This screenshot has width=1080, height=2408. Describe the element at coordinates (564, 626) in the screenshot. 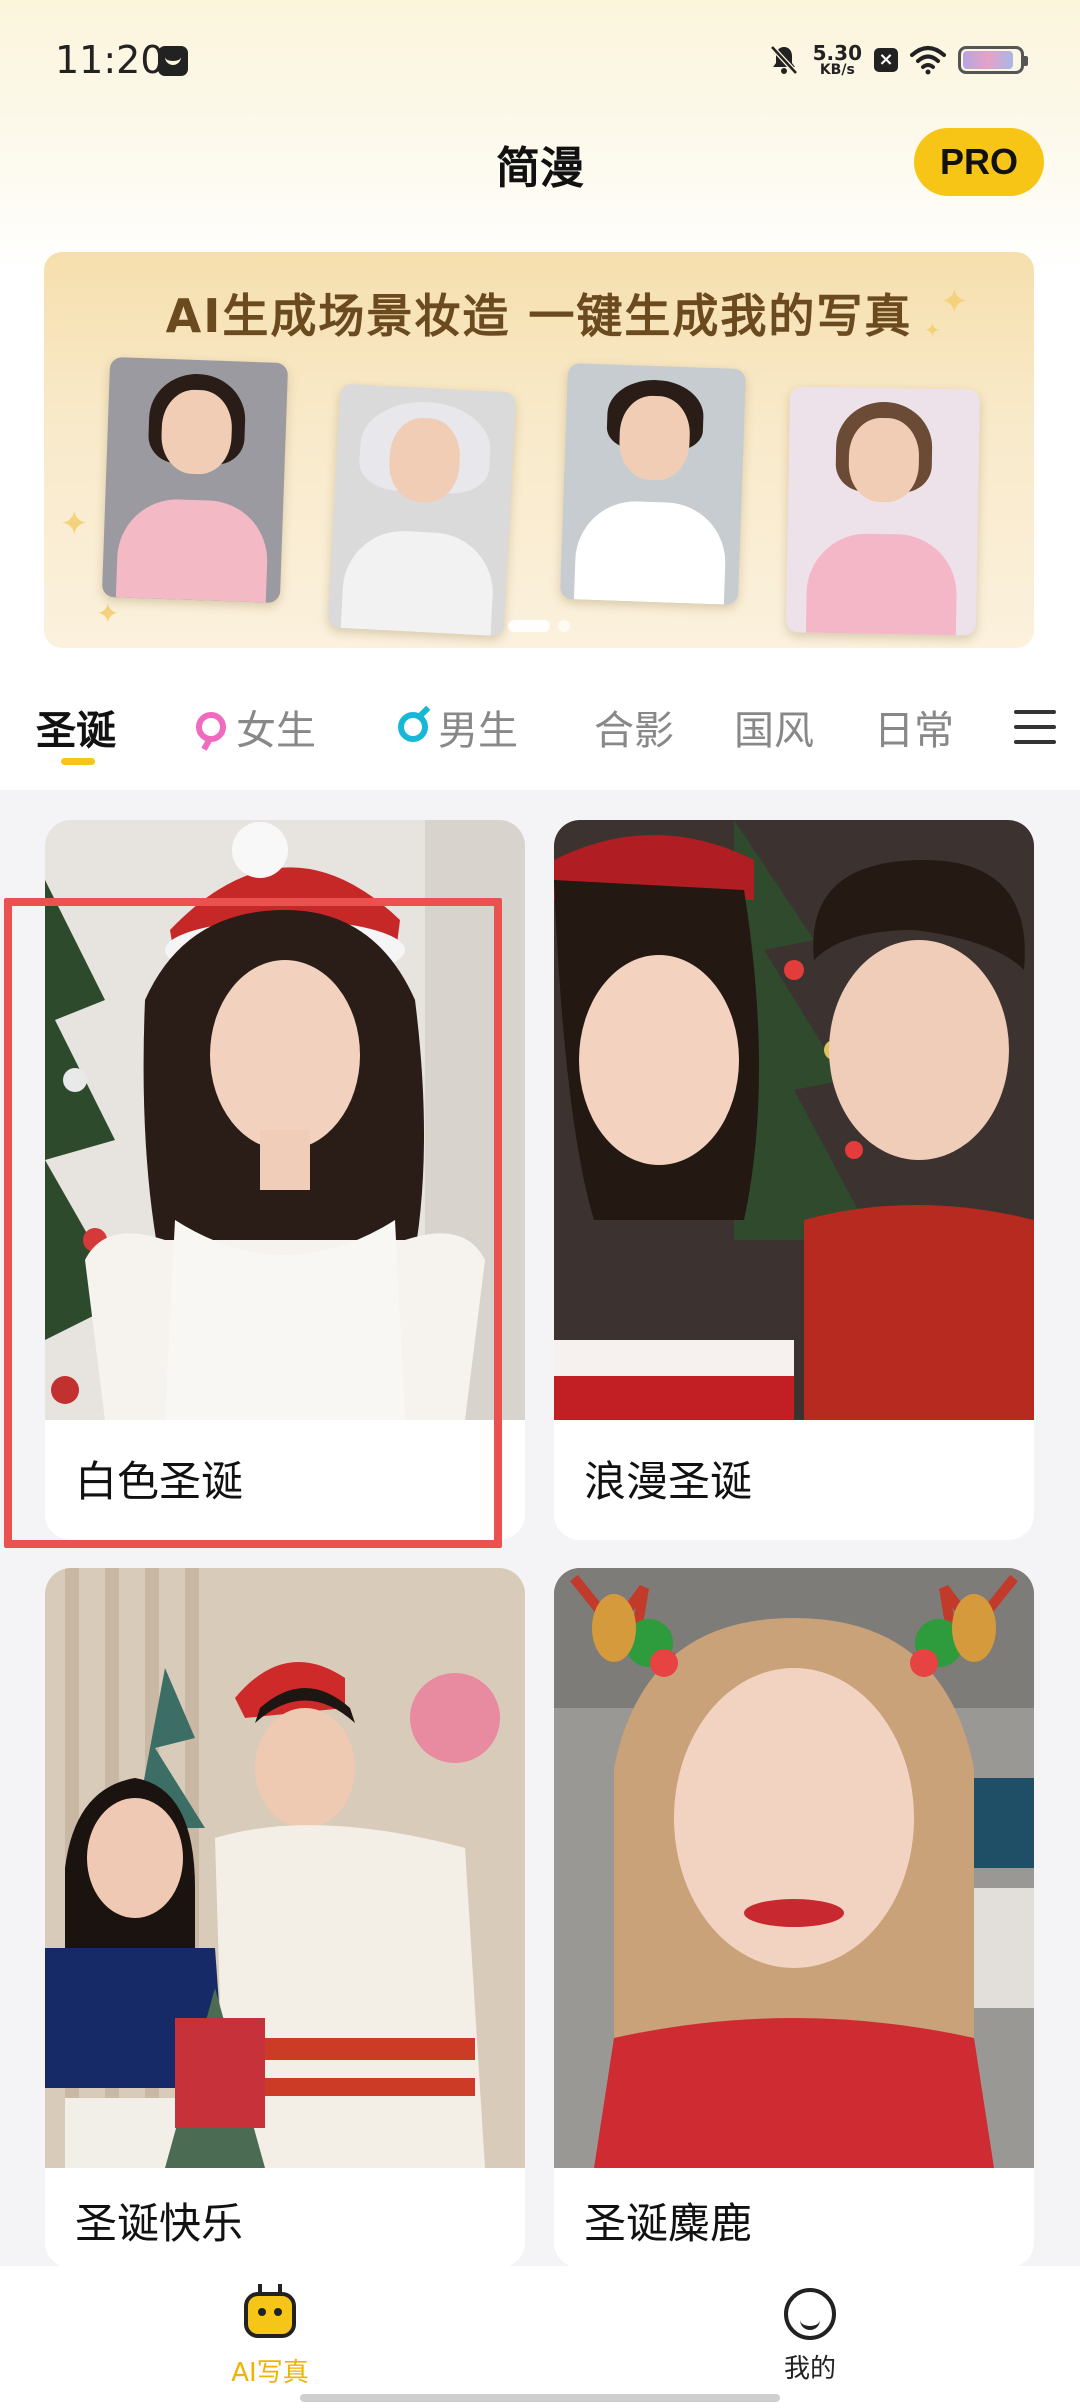

I see `banner-dot` at that location.